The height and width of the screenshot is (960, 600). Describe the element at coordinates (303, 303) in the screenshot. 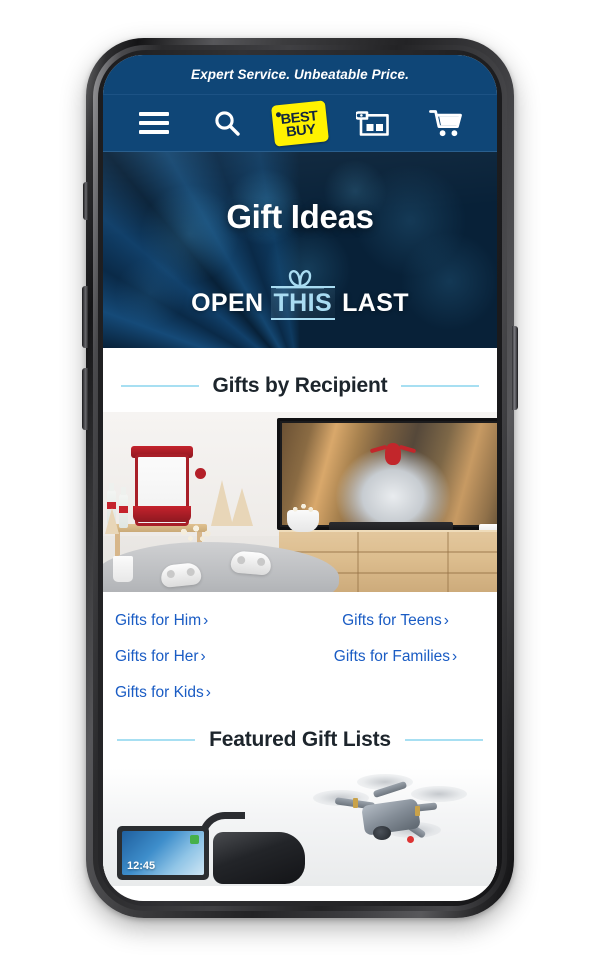

I see `lockup-word-this: THIS` at that location.